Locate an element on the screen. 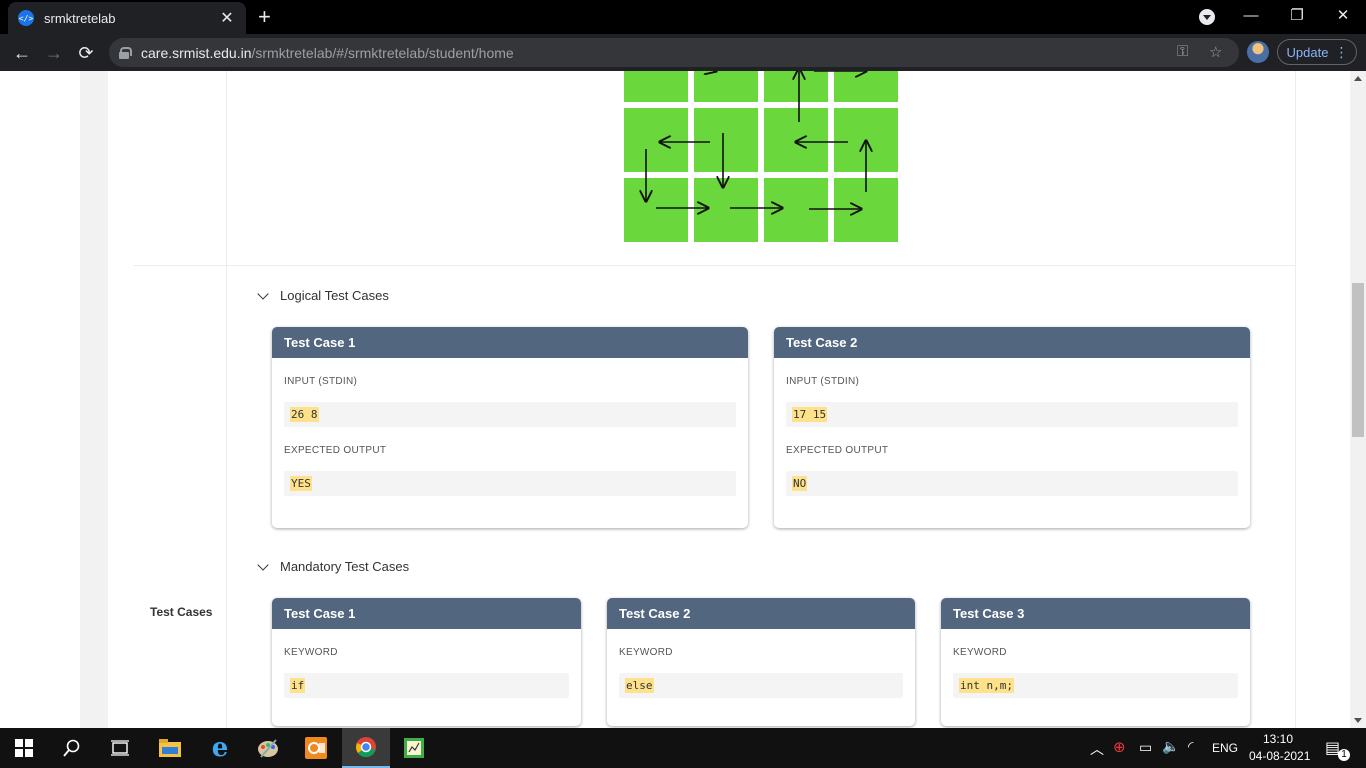  show-hidden-icons: ︿ is located at coordinates (1097, 749).